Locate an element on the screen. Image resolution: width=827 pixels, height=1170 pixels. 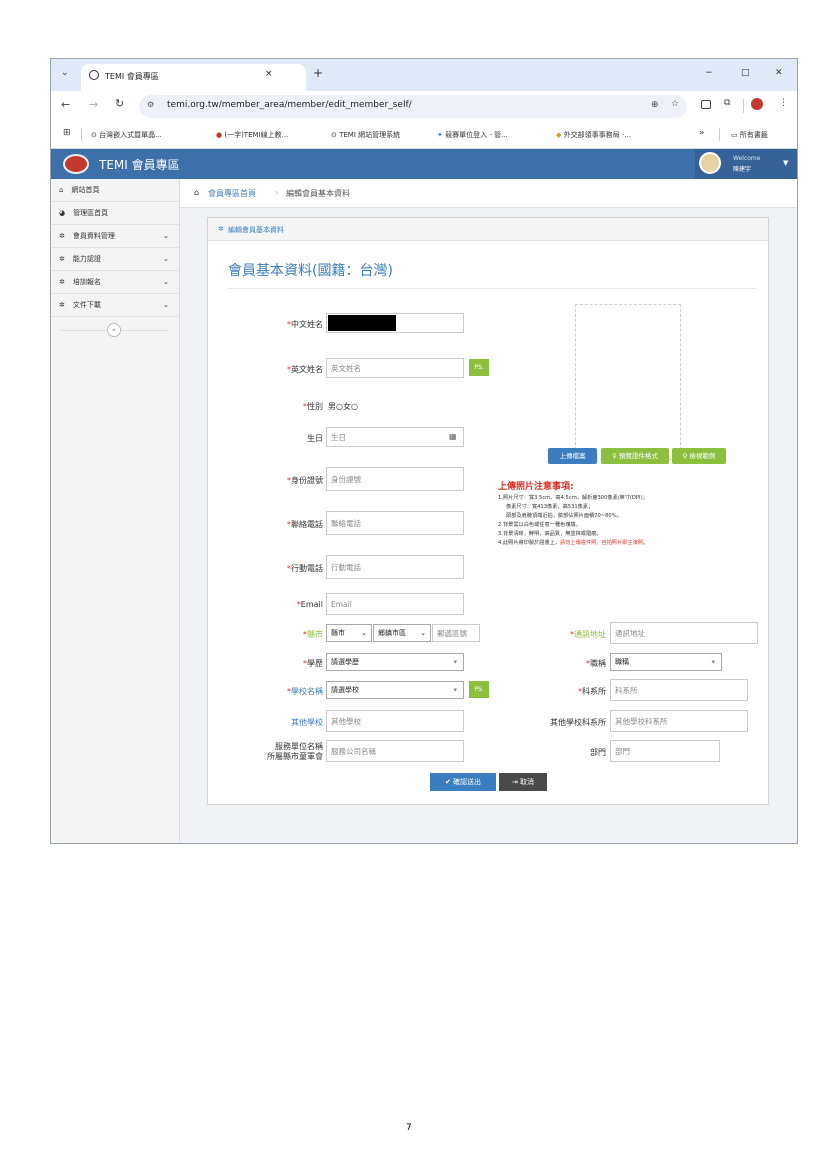
education-select: 請選學歷 ▾ is located at coordinates (395, 662).